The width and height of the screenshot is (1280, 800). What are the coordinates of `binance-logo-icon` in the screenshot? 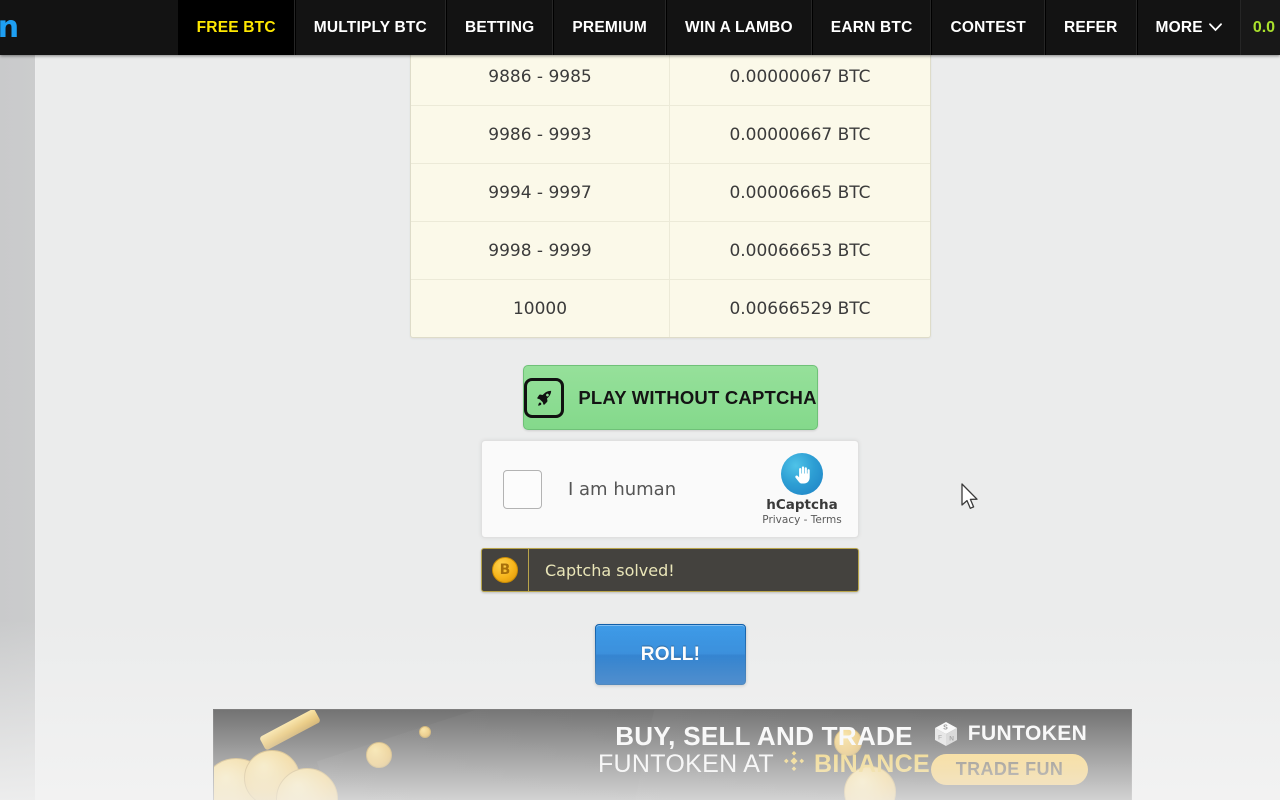 It's located at (794, 764).